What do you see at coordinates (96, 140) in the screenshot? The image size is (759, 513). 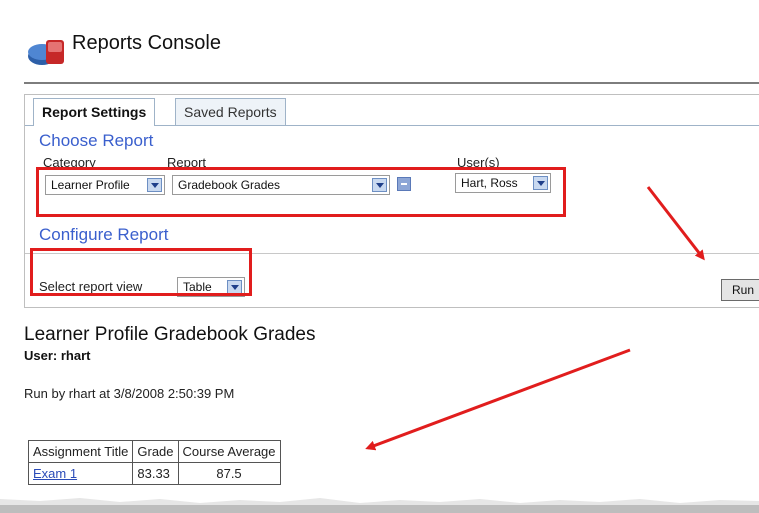 I see `choose-report-heading: Choose Report` at bounding box center [96, 140].